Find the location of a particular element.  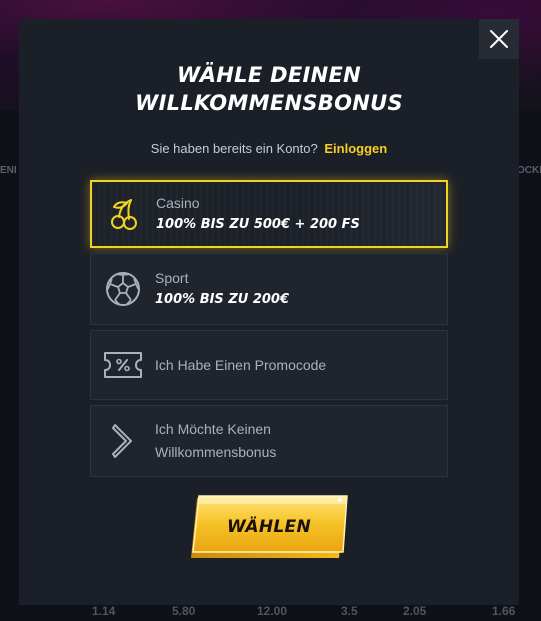

soccer-ball-icon is located at coordinates (123, 289).